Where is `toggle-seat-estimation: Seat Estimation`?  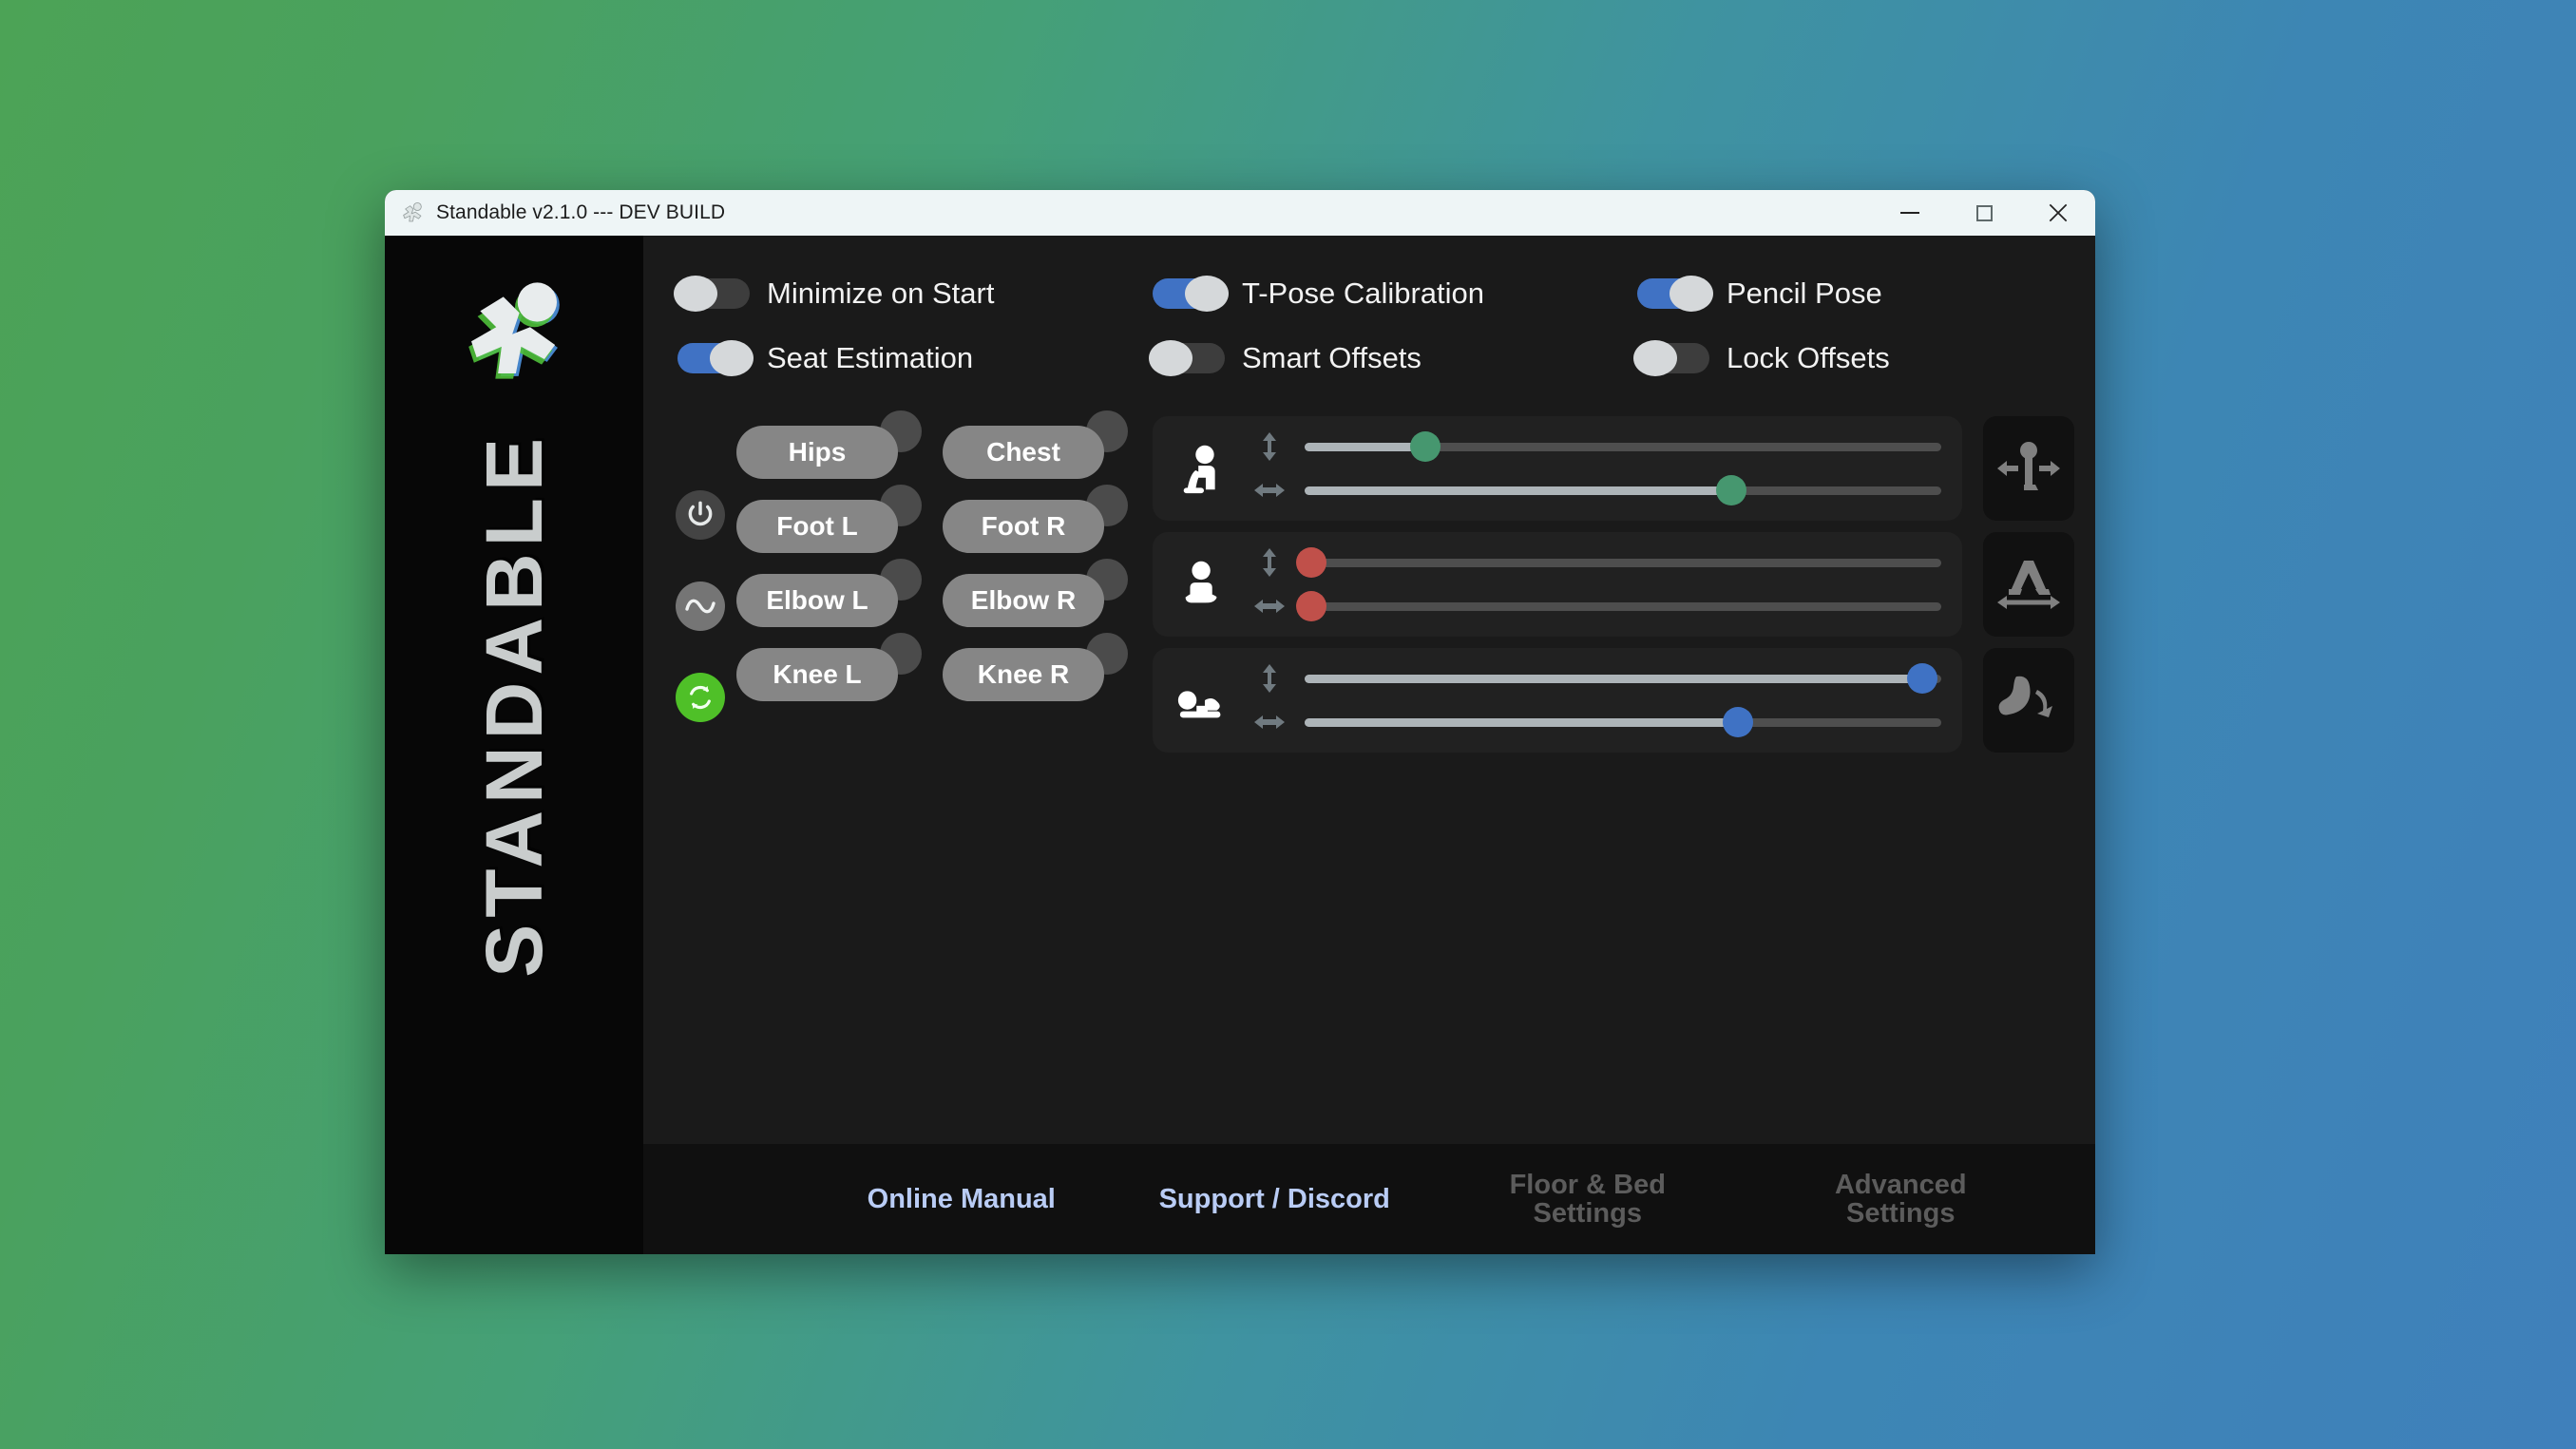
toggle-seat-estimation: Seat Estimation is located at coordinates (915, 358).